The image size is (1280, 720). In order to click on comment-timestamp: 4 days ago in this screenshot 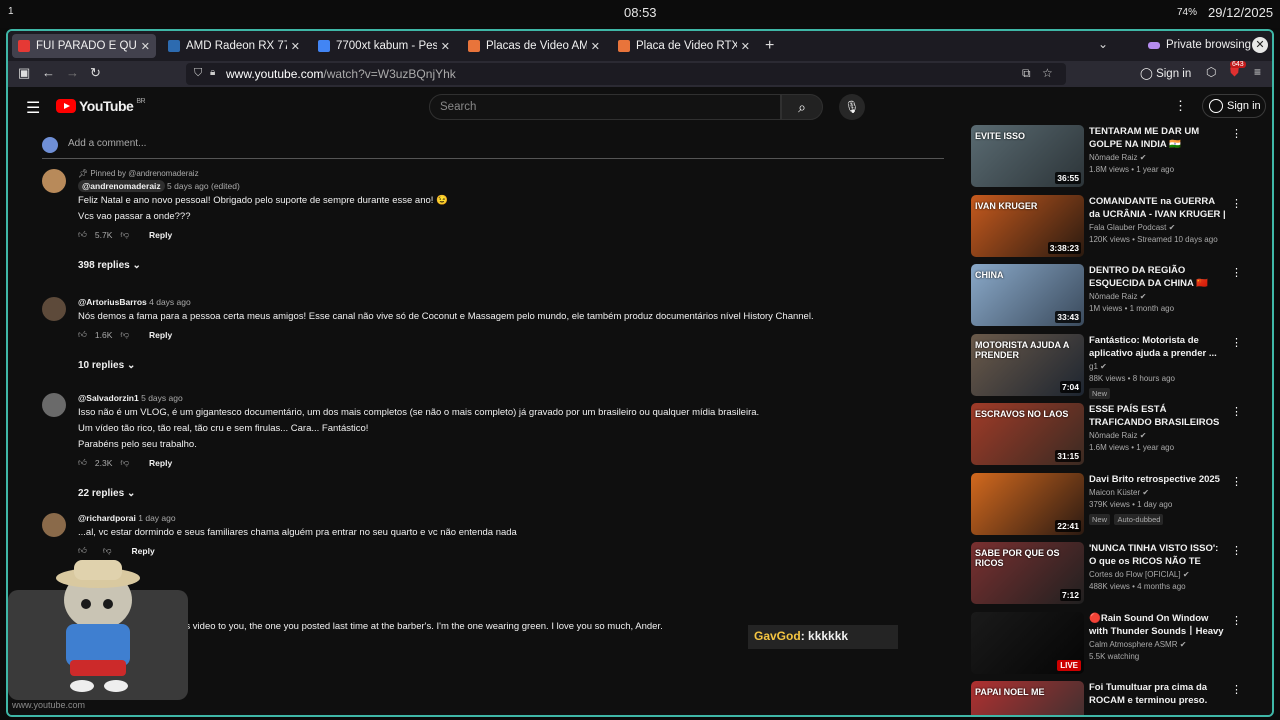, I will do `click(170, 302)`.